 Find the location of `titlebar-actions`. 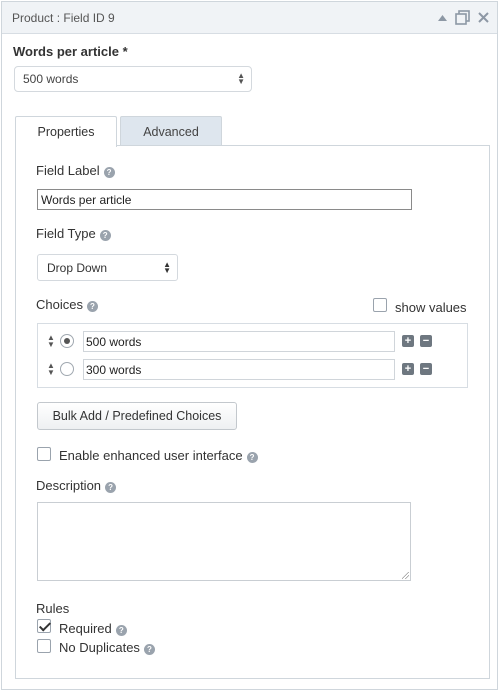

titlebar-actions is located at coordinates (463, 17).